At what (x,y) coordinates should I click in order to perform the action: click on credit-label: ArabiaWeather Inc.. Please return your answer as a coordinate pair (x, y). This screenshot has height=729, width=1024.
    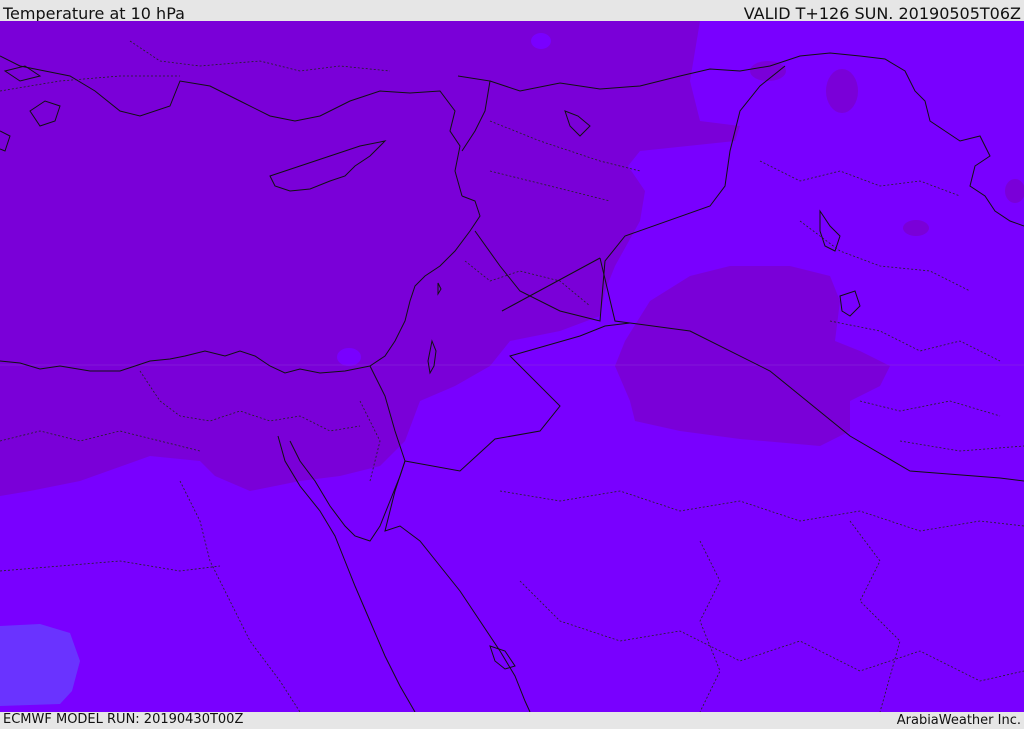
    Looking at the image, I should click on (958, 720).